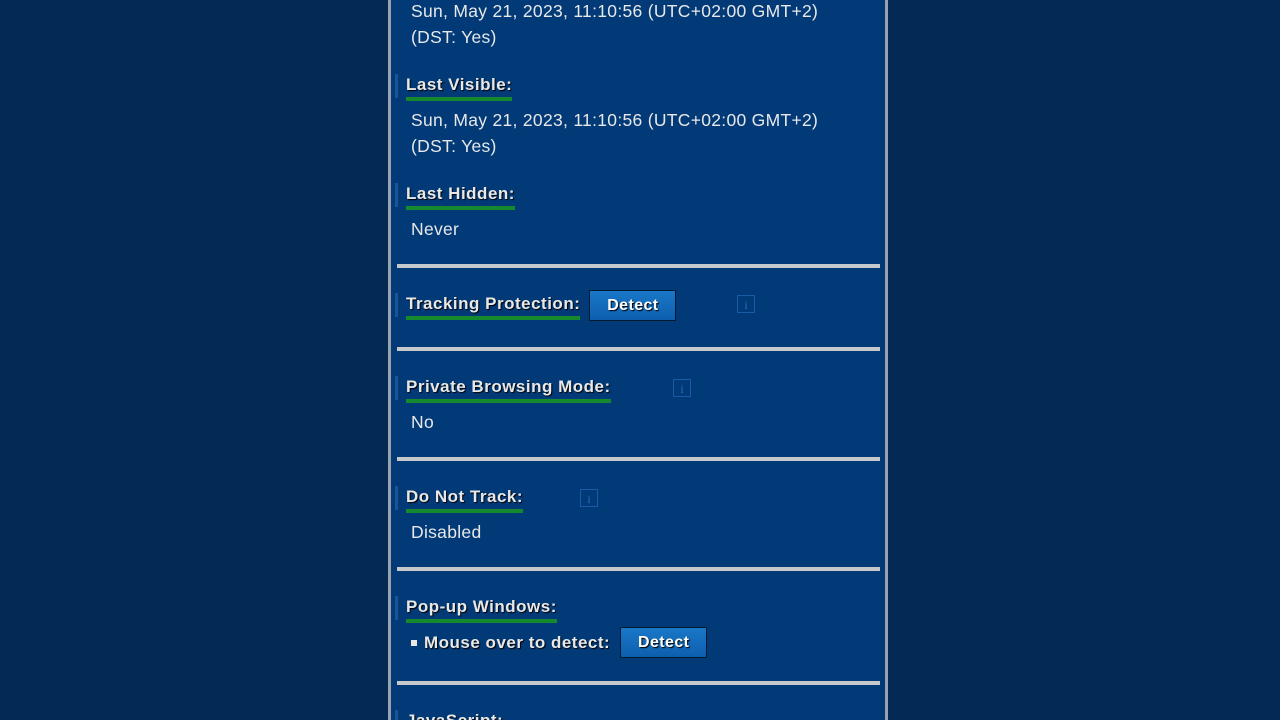 The height and width of the screenshot is (720, 1280). What do you see at coordinates (414, 642) in the screenshot?
I see `bullet-icon` at bounding box center [414, 642].